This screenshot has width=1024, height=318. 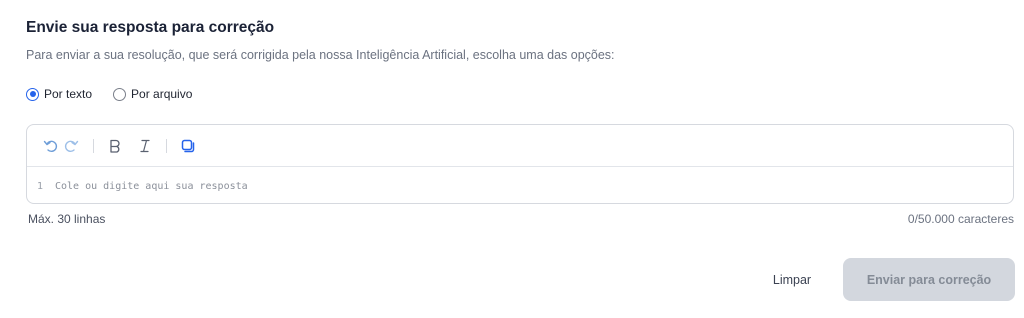 I want to click on redo-button, so click(x=72, y=146).